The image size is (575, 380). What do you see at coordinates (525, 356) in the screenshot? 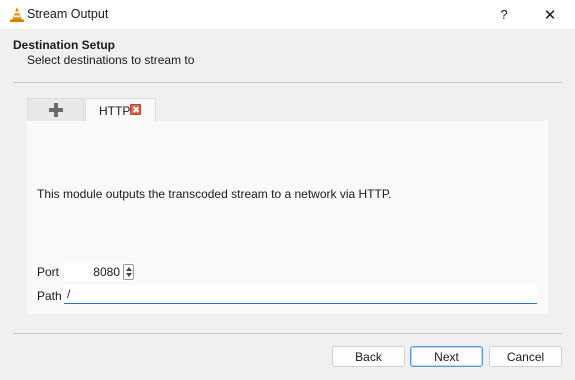
I see `cancel-button: Cancel` at bounding box center [525, 356].